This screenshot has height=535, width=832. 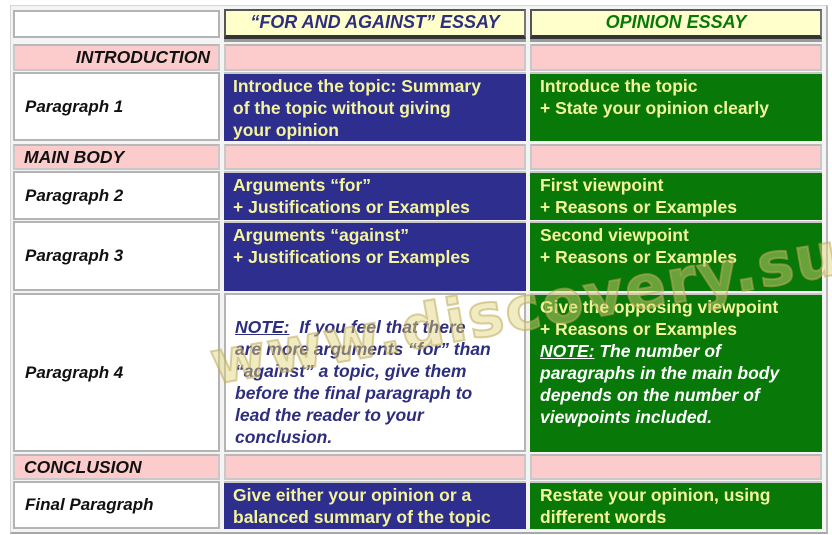 I want to click on row-label-paragraph-4: Paragraph 4, so click(x=116, y=372).